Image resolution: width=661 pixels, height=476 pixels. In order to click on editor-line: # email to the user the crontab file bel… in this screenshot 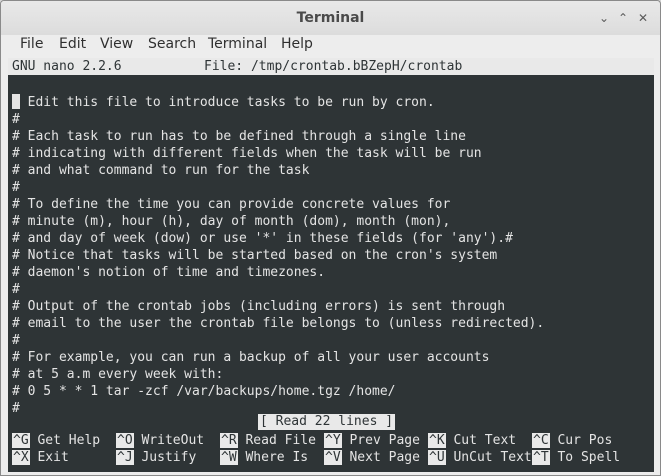, I will do `click(278, 323)`.